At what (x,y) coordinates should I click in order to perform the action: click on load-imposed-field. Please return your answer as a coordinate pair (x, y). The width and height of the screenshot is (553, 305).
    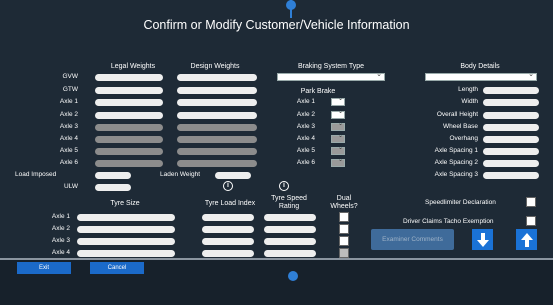
    Looking at the image, I should click on (113, 175).